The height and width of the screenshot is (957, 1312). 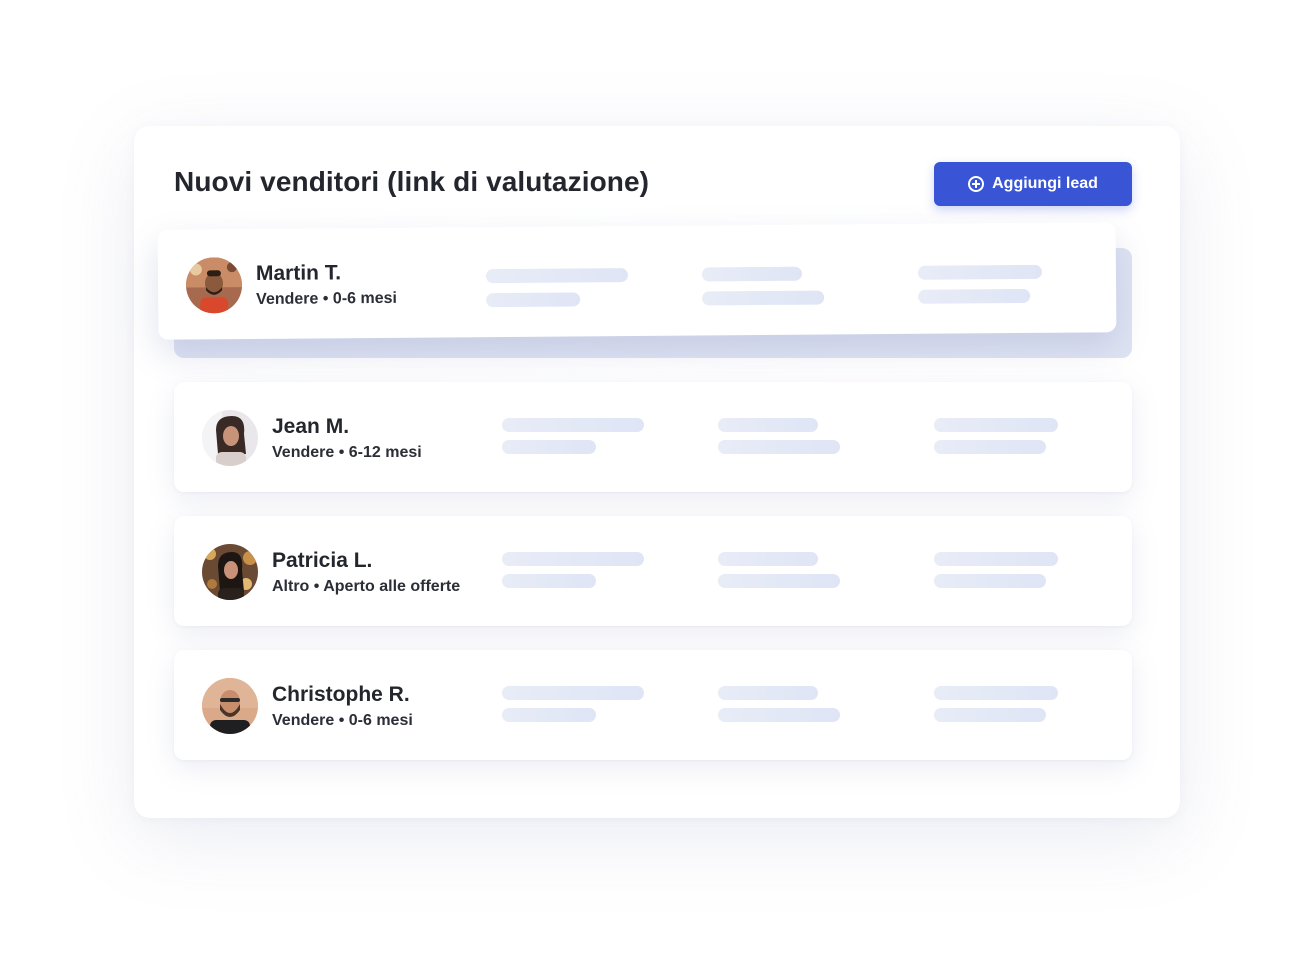 What do you see at coordinates (976, 184) in the screenshot?
I see `plus-circle-icon` at bounding box center [976, 184].